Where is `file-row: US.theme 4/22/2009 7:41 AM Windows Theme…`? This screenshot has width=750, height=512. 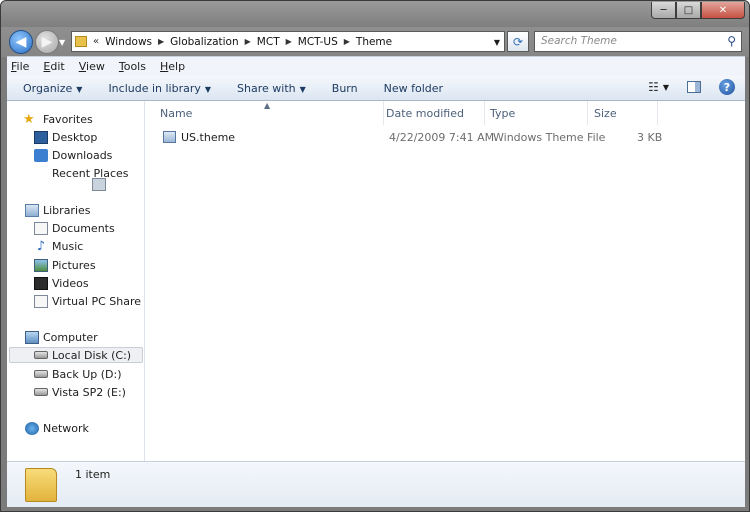 file-row: US.theme 4/22/2009 7:41 AM Windows Theme… is located at coordinates (449, 138).